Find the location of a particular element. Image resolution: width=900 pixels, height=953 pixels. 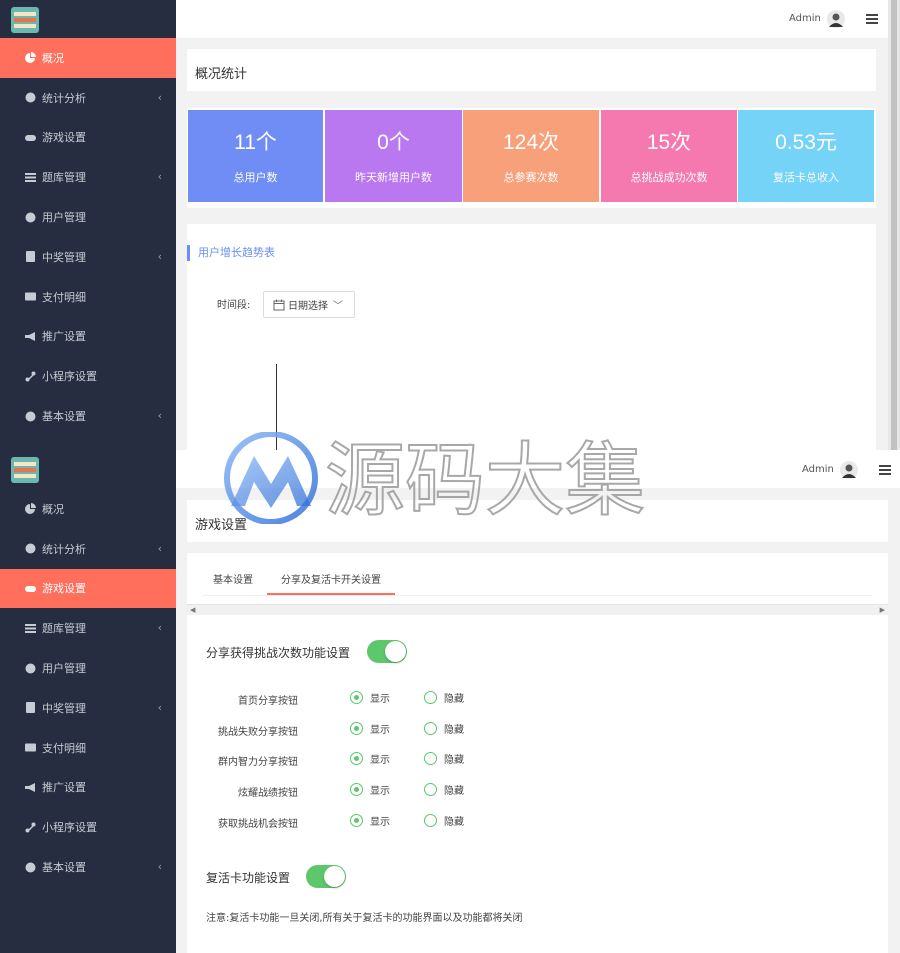

date-picker: 日期选择 ﹀ is located at coordinates (309, 304).